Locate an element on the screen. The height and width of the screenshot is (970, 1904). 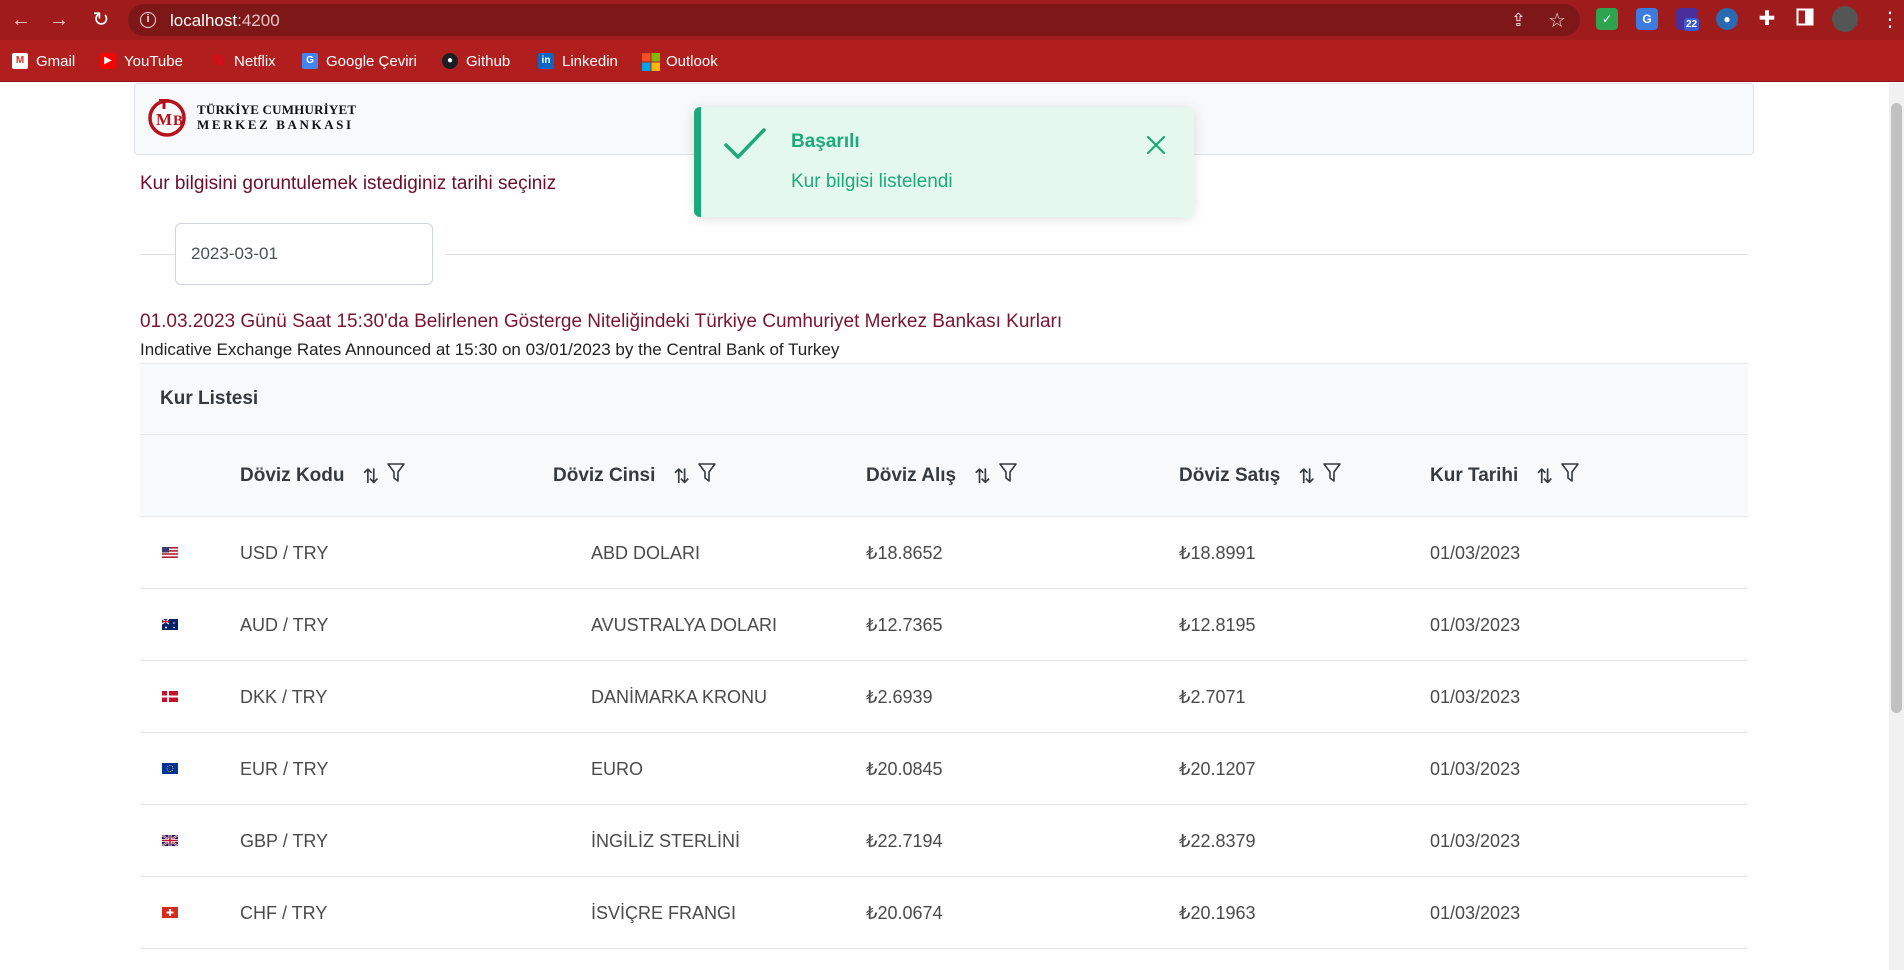
column-label: Döviz Satış is located at coordinates (1230, 475).